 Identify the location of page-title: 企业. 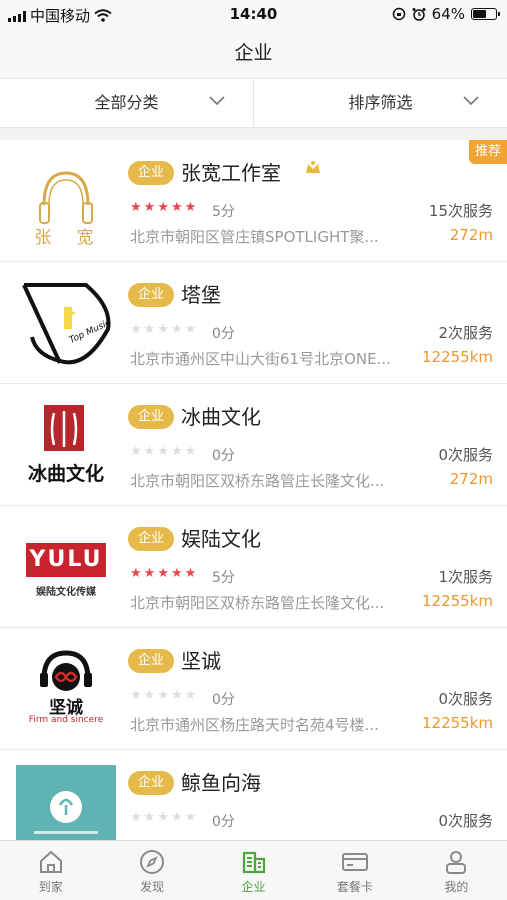
(253, 53).